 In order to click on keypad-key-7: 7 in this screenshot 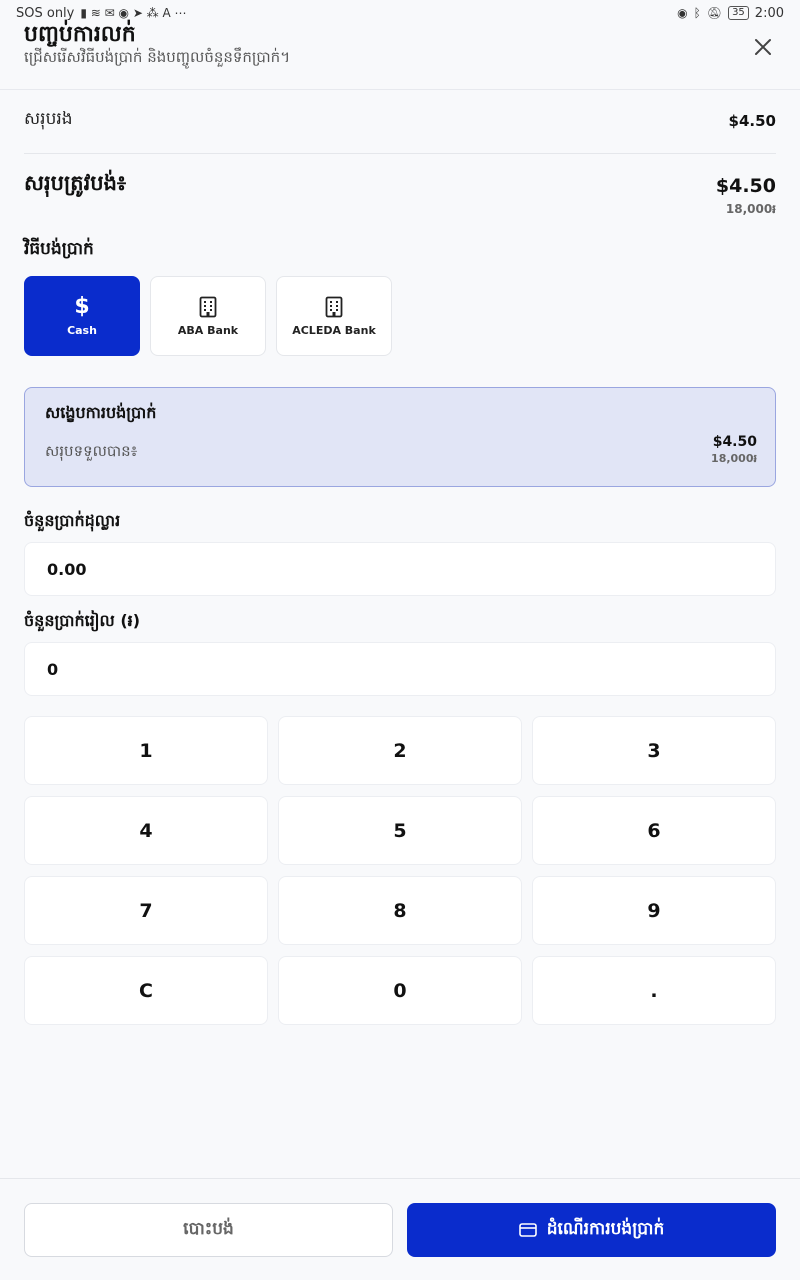, I will do `click(146, 910)`.